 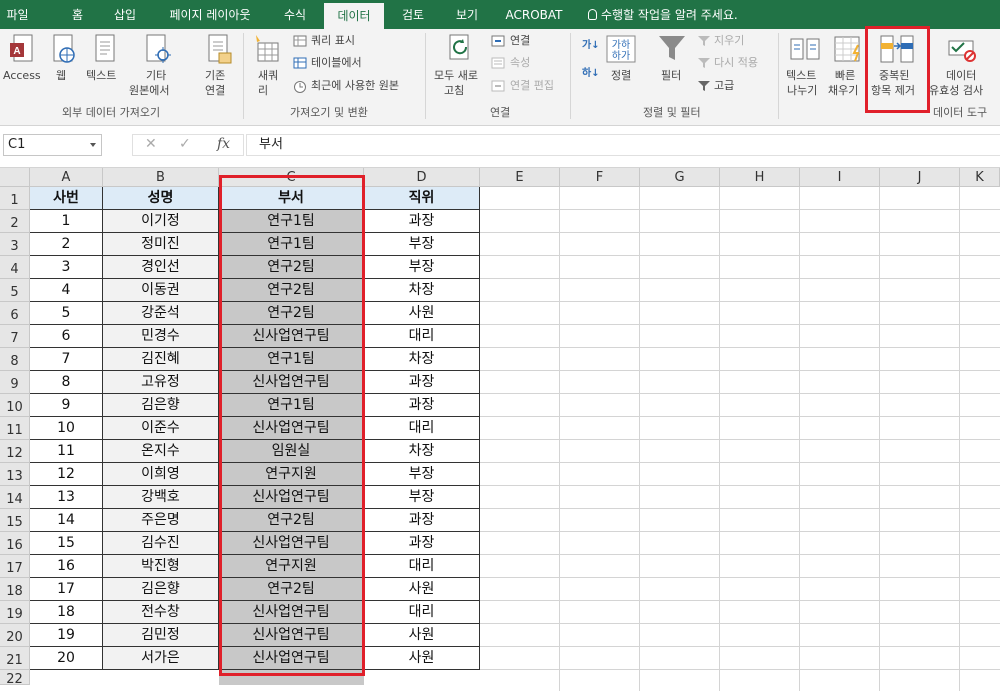 I want to click on row-header-13: 13, so click(x=15, y=474).